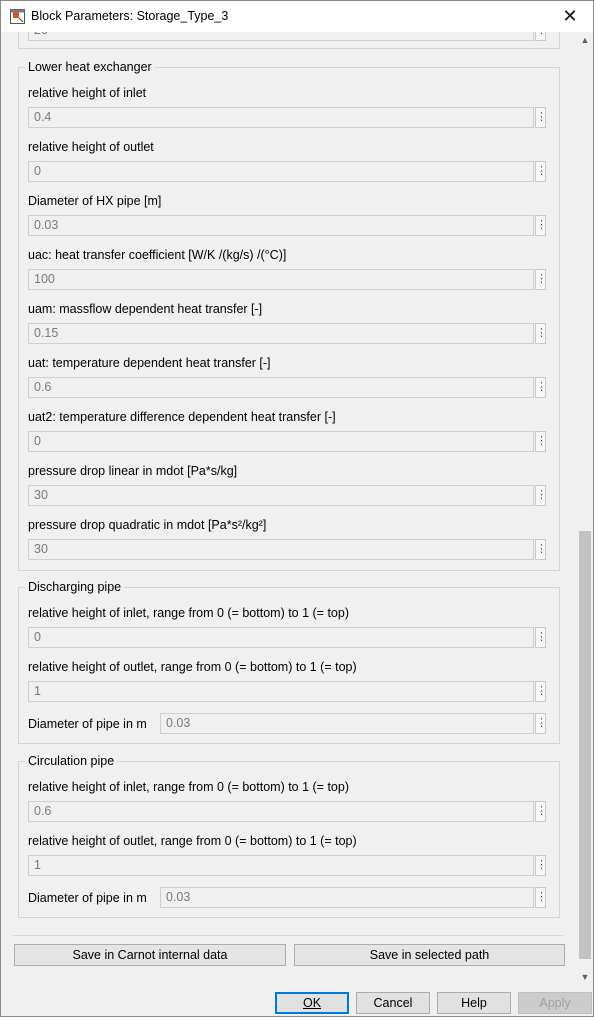 Image resolution: width=594 pixels, height=1017 pixels. What do you see at coordinates (281, 333) in the screenshot?
I see `param-field-uam: 0.15` at bounding box center [281, 333].